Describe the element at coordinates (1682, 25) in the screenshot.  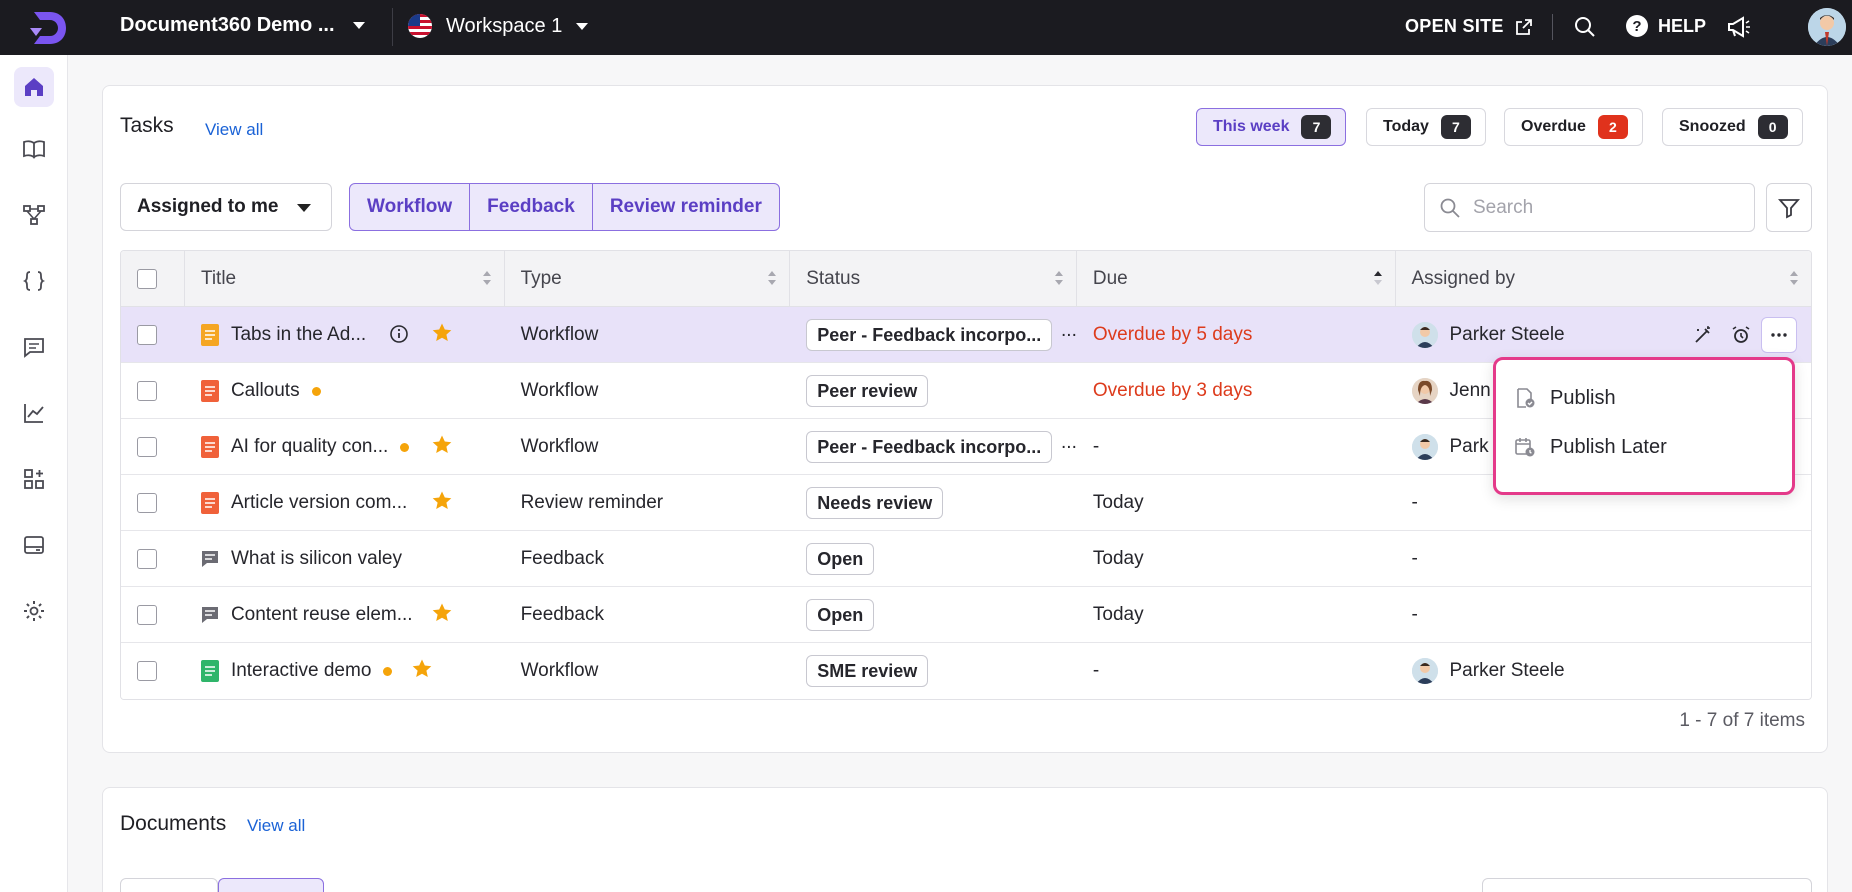
I see `help-label: HELP` at that location.